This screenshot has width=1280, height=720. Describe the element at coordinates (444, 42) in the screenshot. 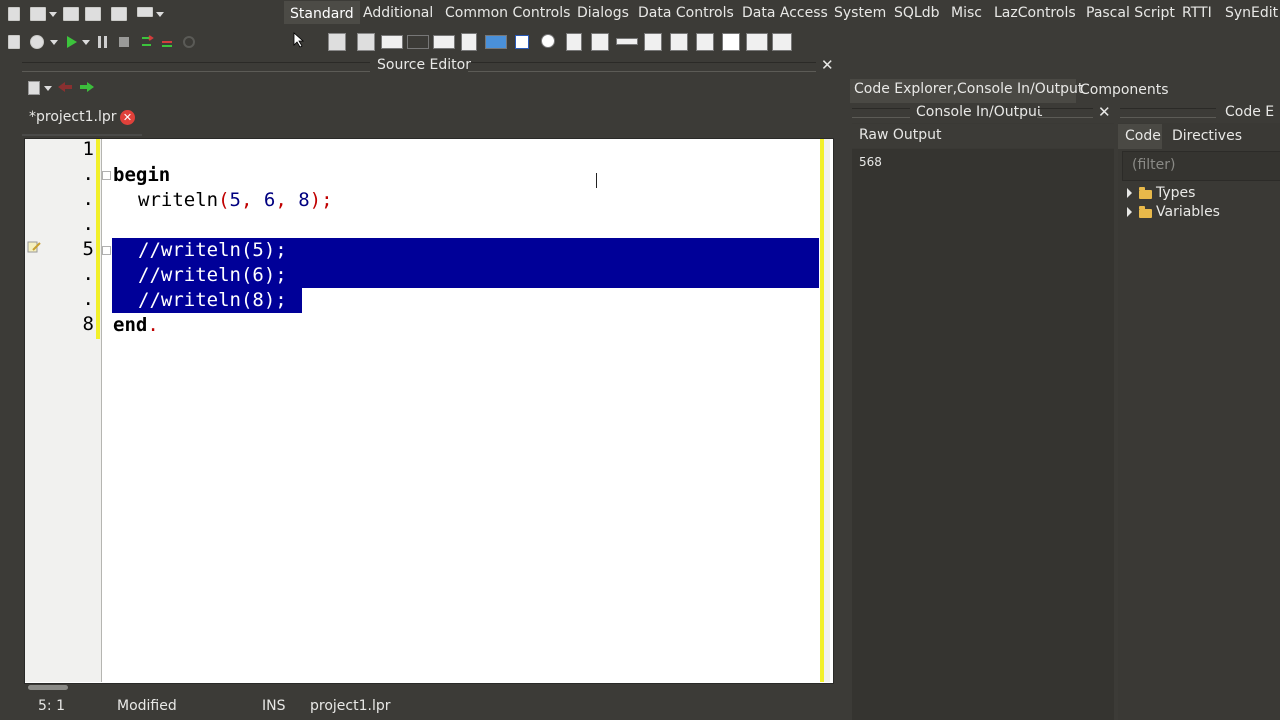

I see `edit-component-icon` at that location.